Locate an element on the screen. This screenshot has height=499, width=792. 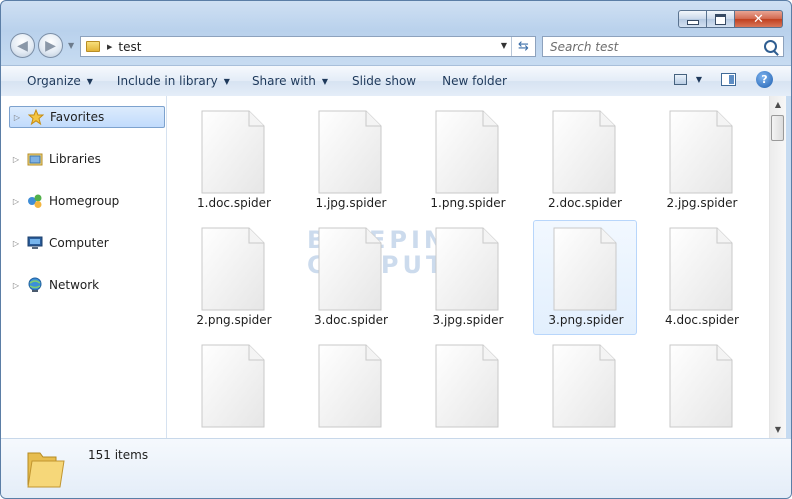
file-item: 1.jpg.spider is located at coordinates (351, 161).